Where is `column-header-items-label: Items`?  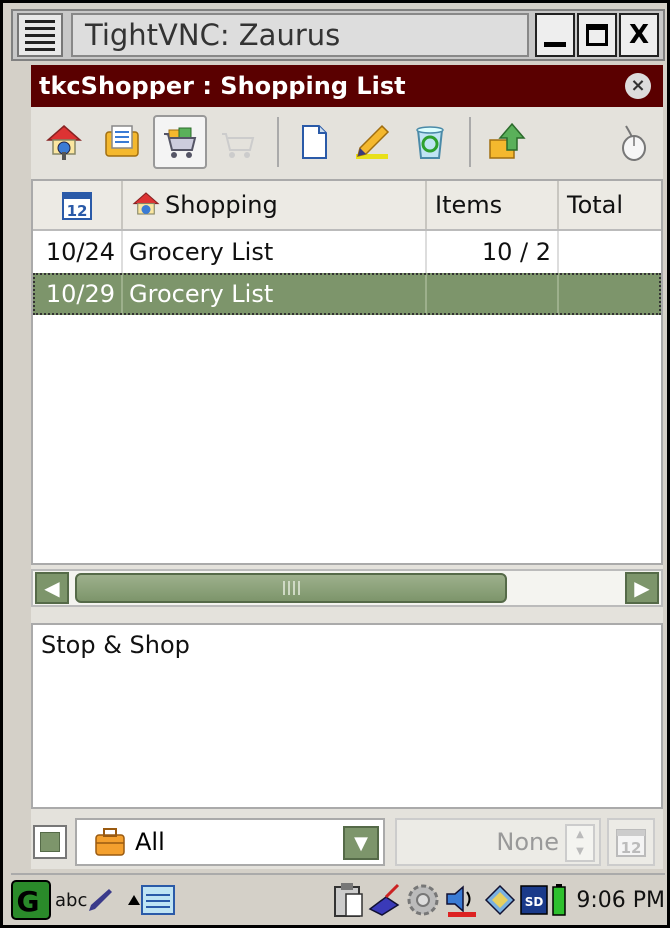 column-header-items-label: Items is located at coordinates (469, 205).